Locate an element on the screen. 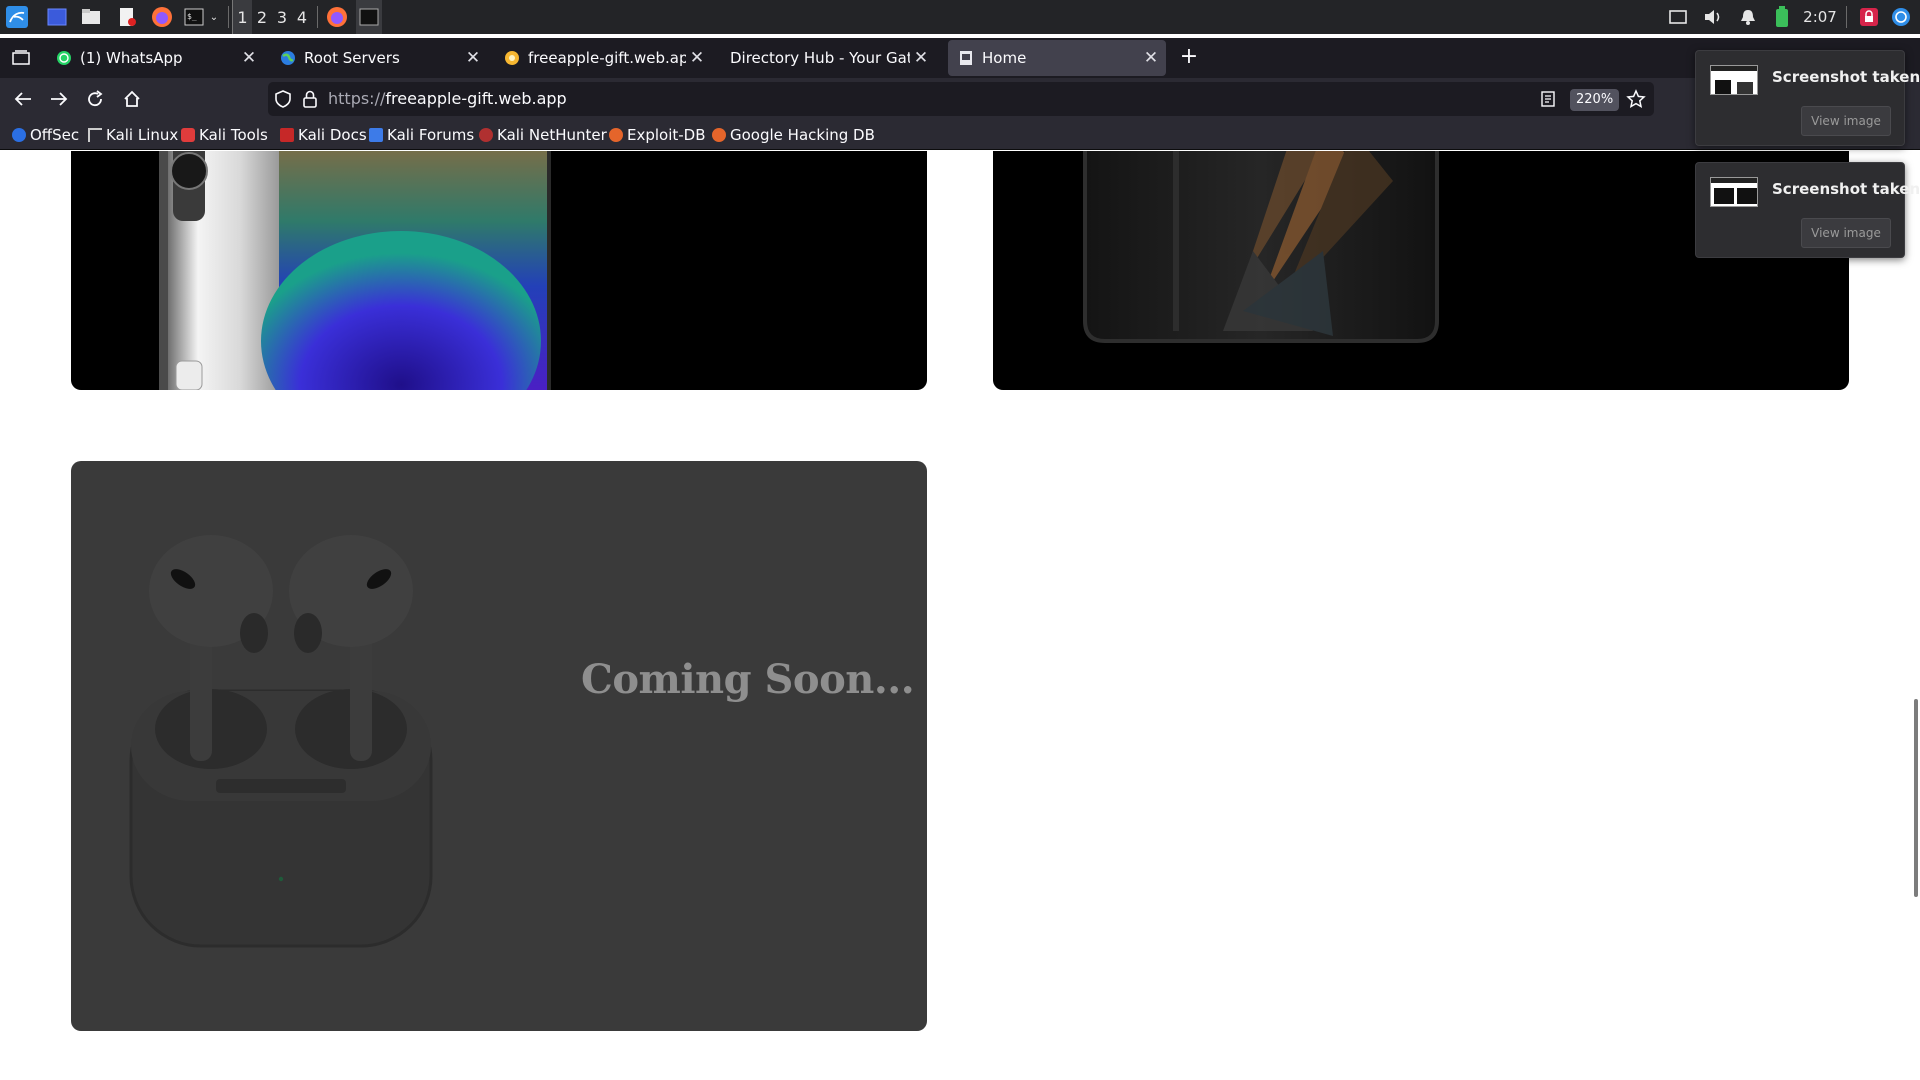 The image size is (1920, 1080). tab-home: Home ✕ is located at coordinates (1057, 58).